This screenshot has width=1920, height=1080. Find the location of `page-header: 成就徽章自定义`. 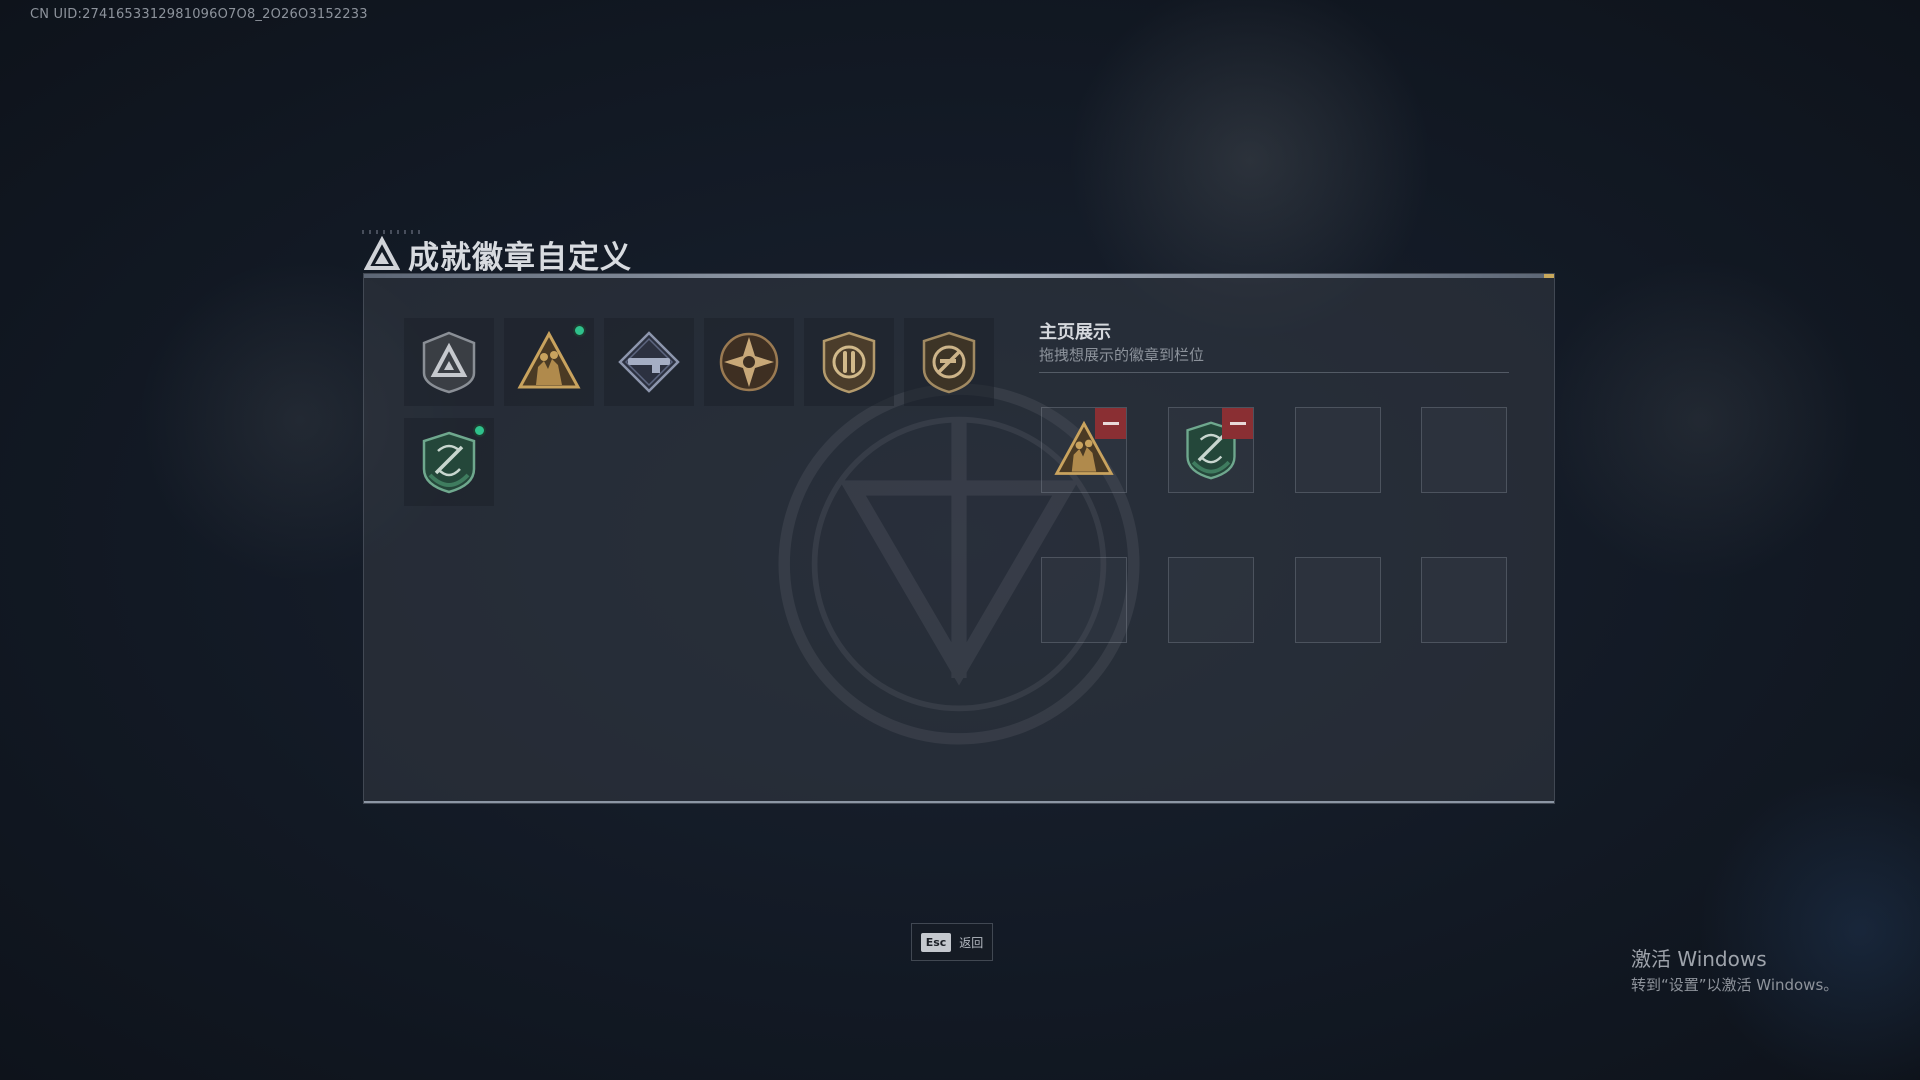

page-header: 成就徽章自定义 is located at coordinates (498, 254).